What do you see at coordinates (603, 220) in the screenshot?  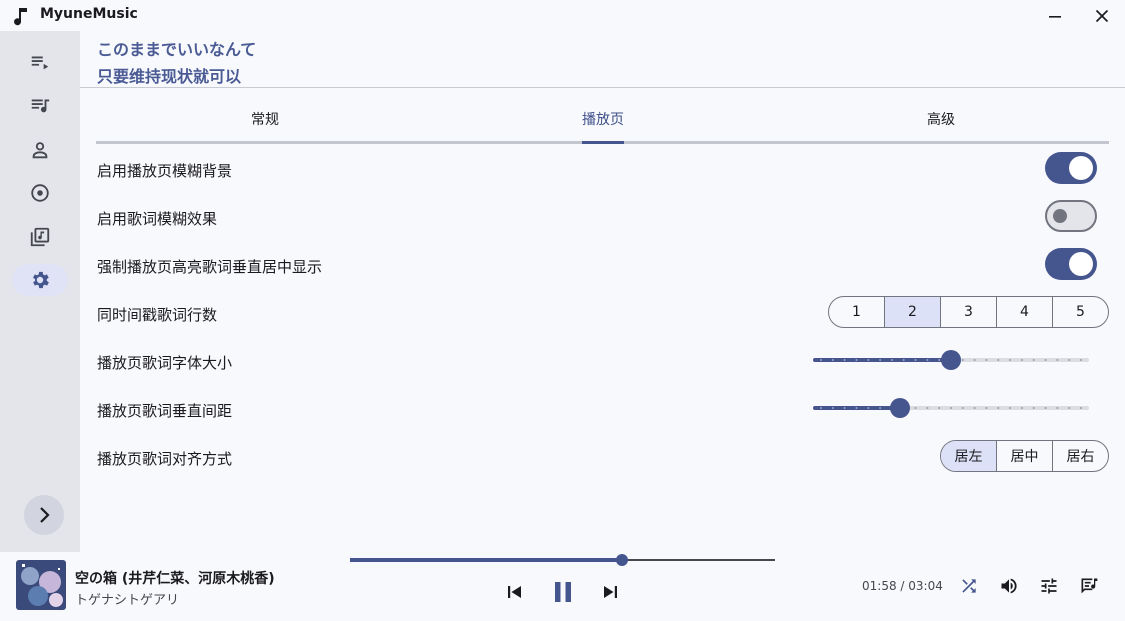 I see `setting-lyric-blur: 启用歌词模糊效果` at bounding box center [603, 220].